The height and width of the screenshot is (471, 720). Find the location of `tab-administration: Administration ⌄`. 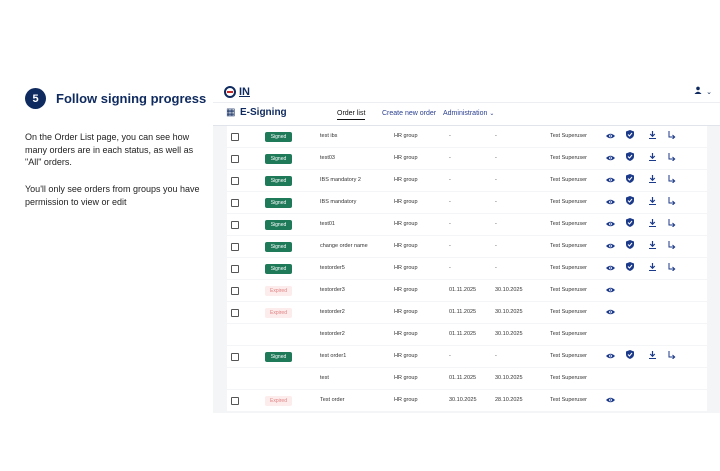

tab-administration: Administration ⌄ is located at coordinates (468, 113).